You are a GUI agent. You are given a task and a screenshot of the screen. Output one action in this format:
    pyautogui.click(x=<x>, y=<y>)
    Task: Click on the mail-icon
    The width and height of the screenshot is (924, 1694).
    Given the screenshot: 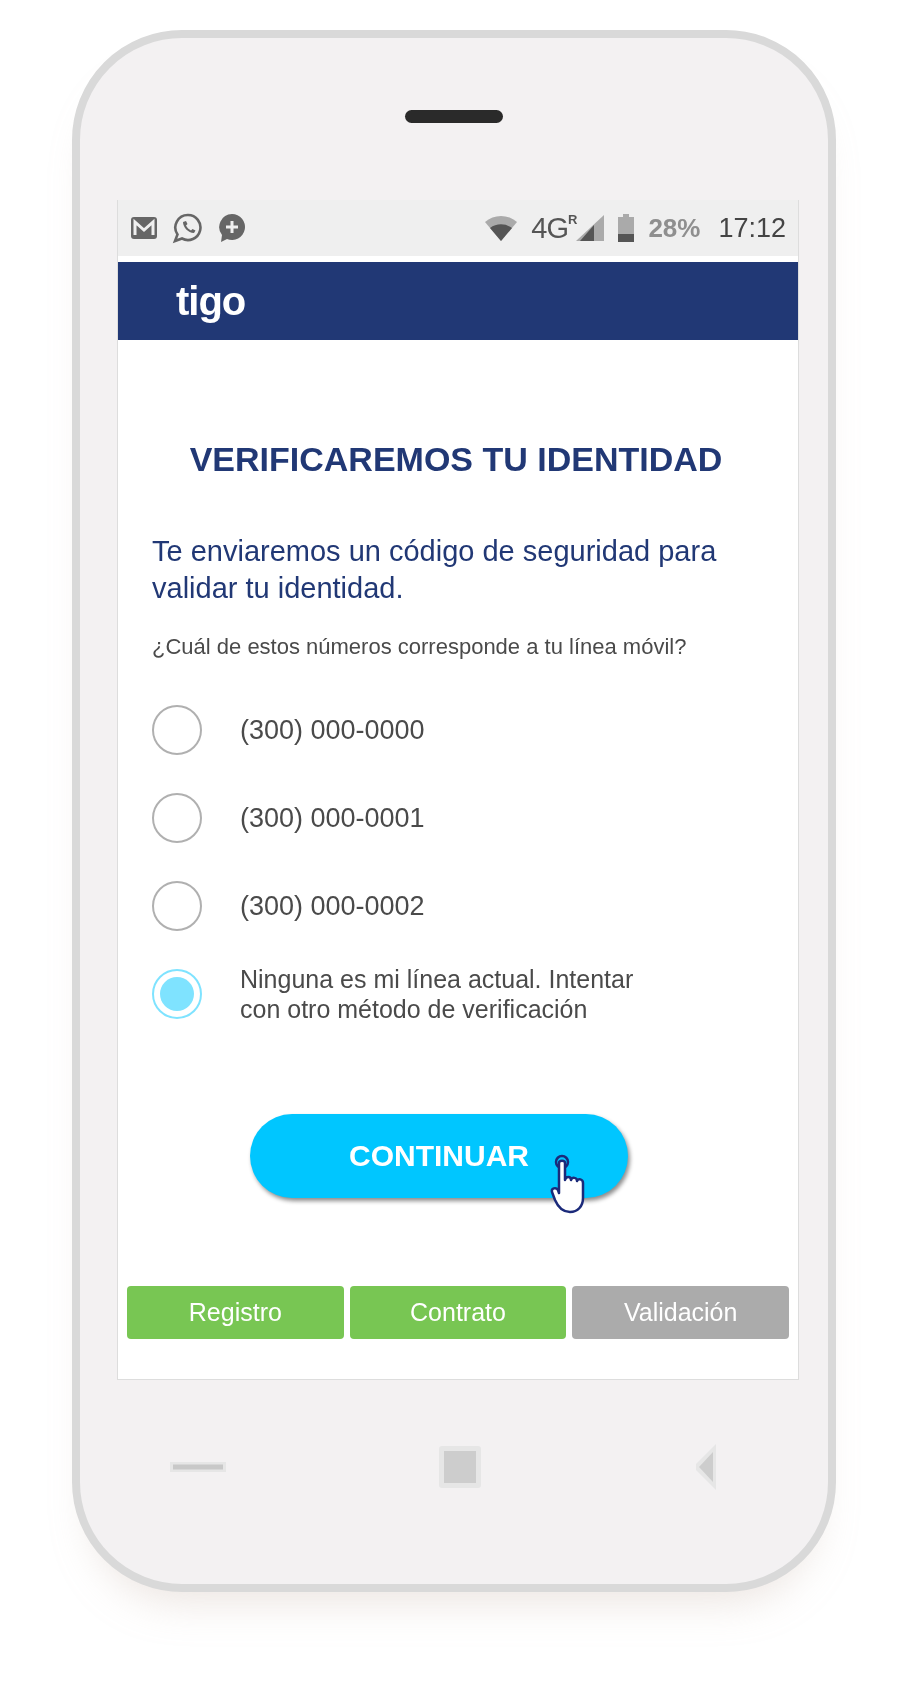 What is the action you would take?
    pyautogui.click(x=144, y=228)
    